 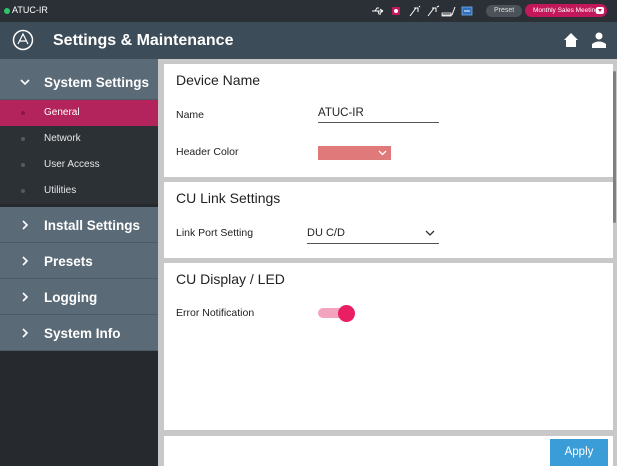 I want to click on section-title: CU Link Settings, so click(x=228, y=198).